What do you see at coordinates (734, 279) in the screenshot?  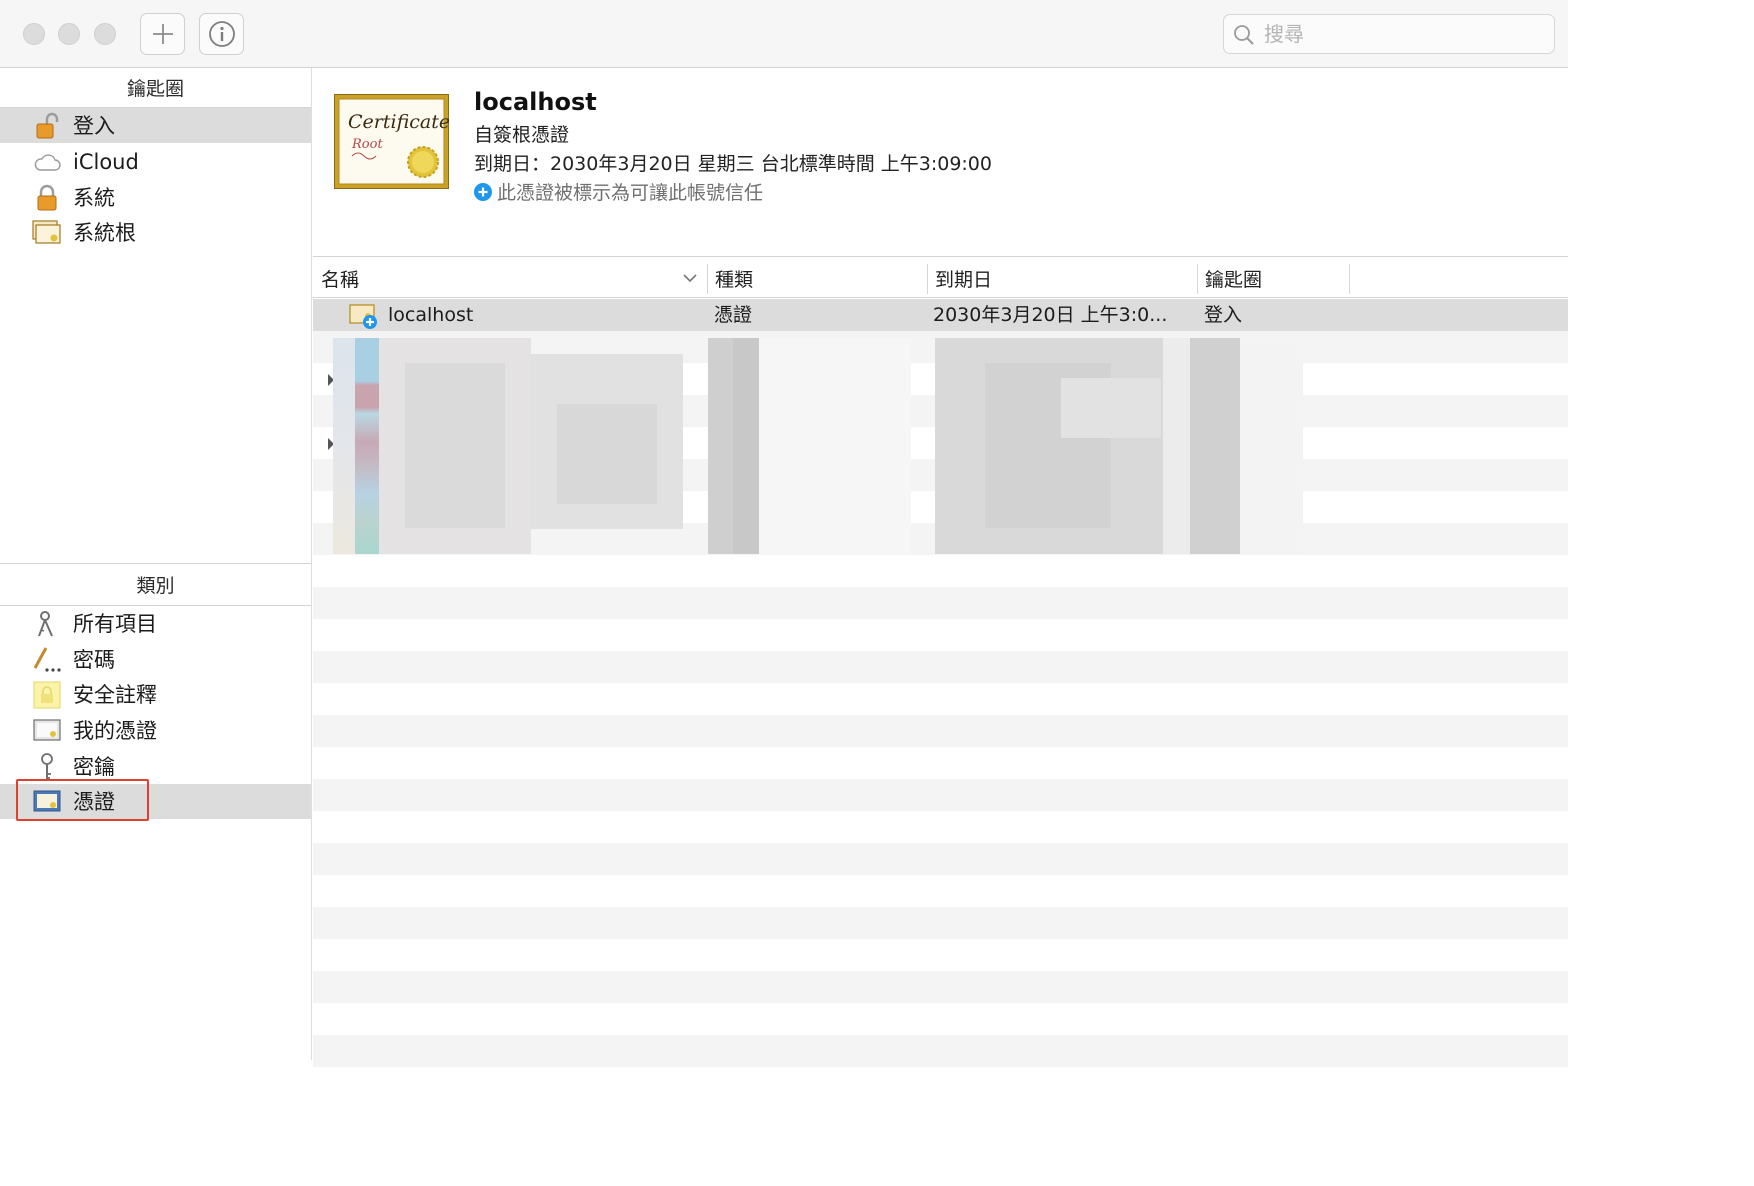 I see `column-header-label: 種類` at bounding box center [734, 279].